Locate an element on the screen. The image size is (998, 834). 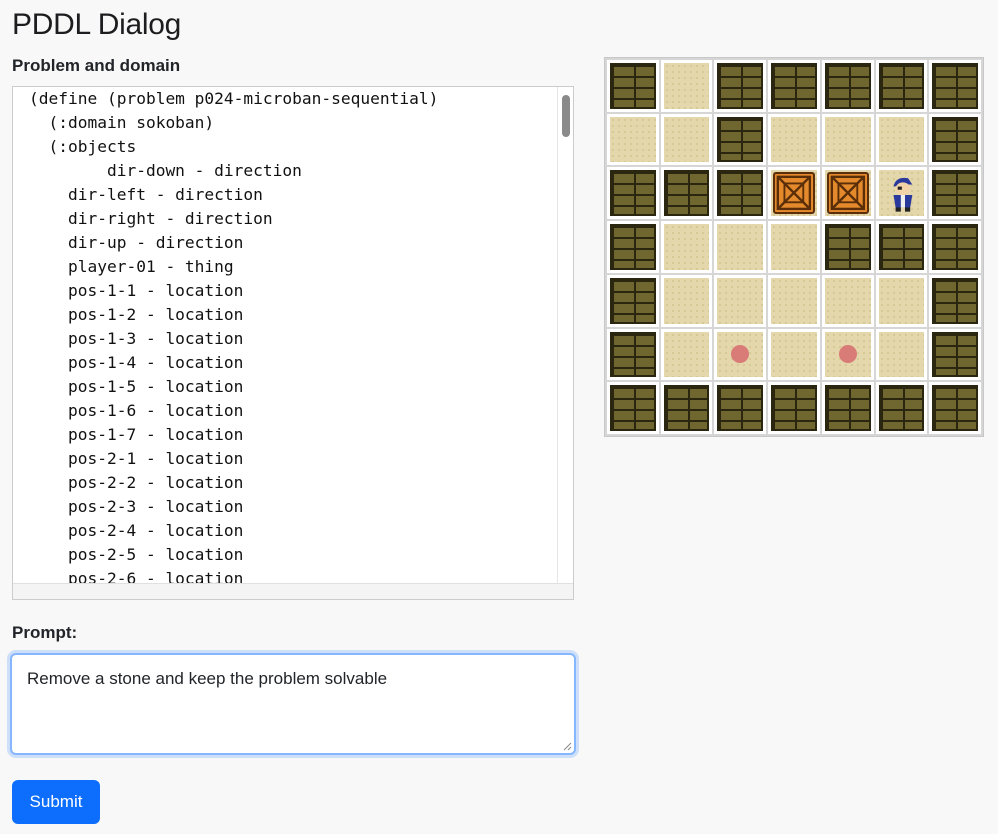
code-line: pos-1-5 - location is located at coordinates (136, 386).